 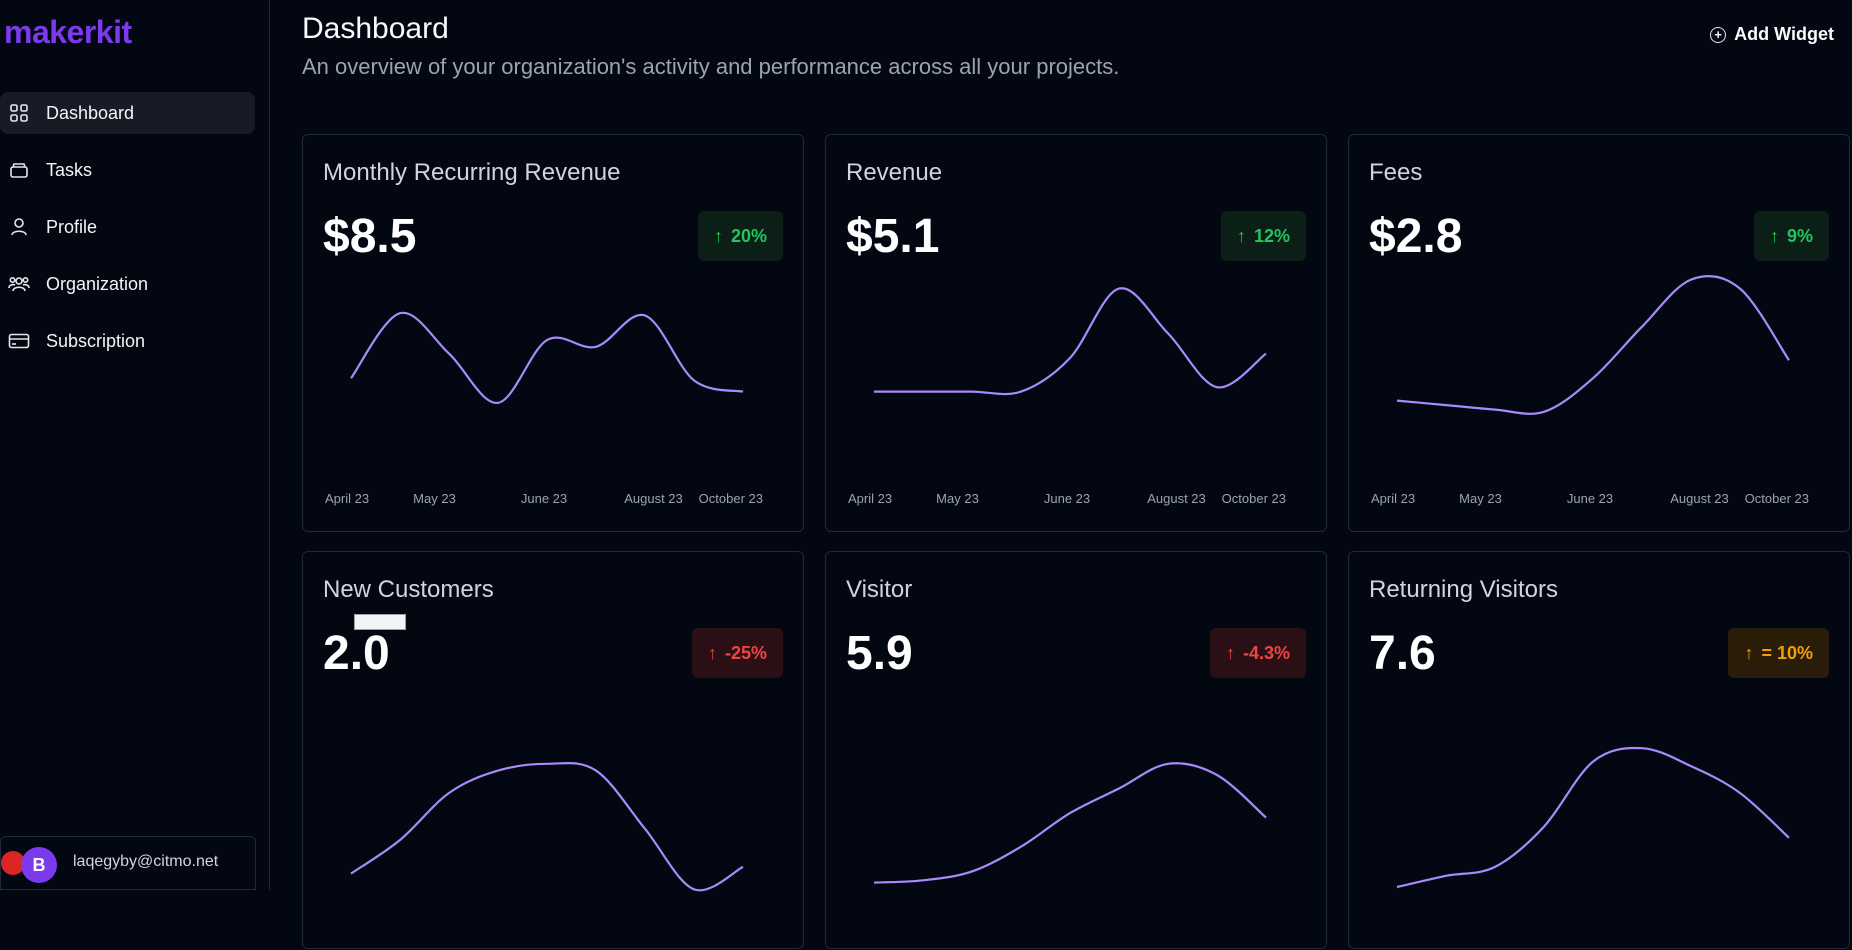 I want to click on trend-badge: ↑ 12%, so click(x=1263, y=236).